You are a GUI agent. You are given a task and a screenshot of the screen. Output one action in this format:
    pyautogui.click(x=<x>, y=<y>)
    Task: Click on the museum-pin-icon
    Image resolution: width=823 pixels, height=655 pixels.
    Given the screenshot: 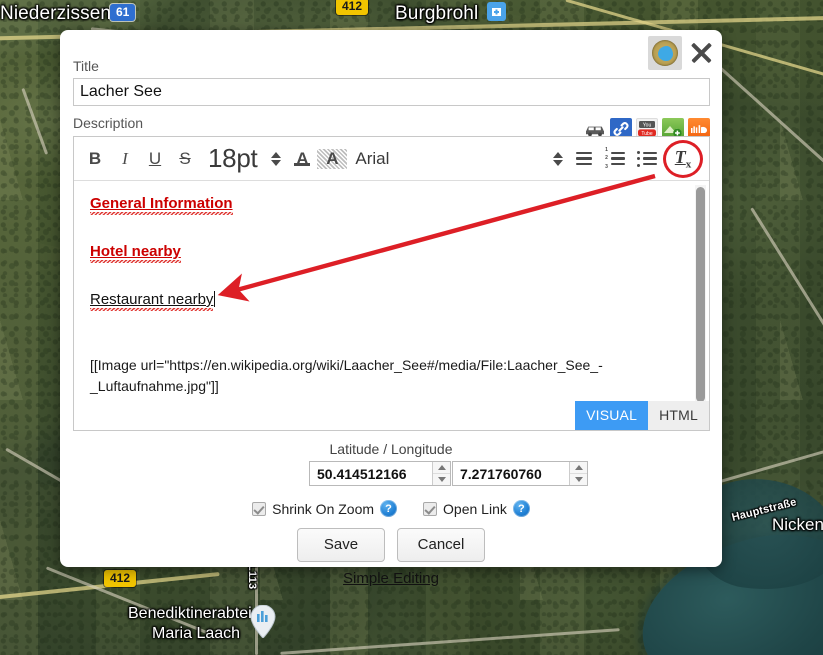 What is the action you would take?
    pyautogui.click(x=263, y=621)
    